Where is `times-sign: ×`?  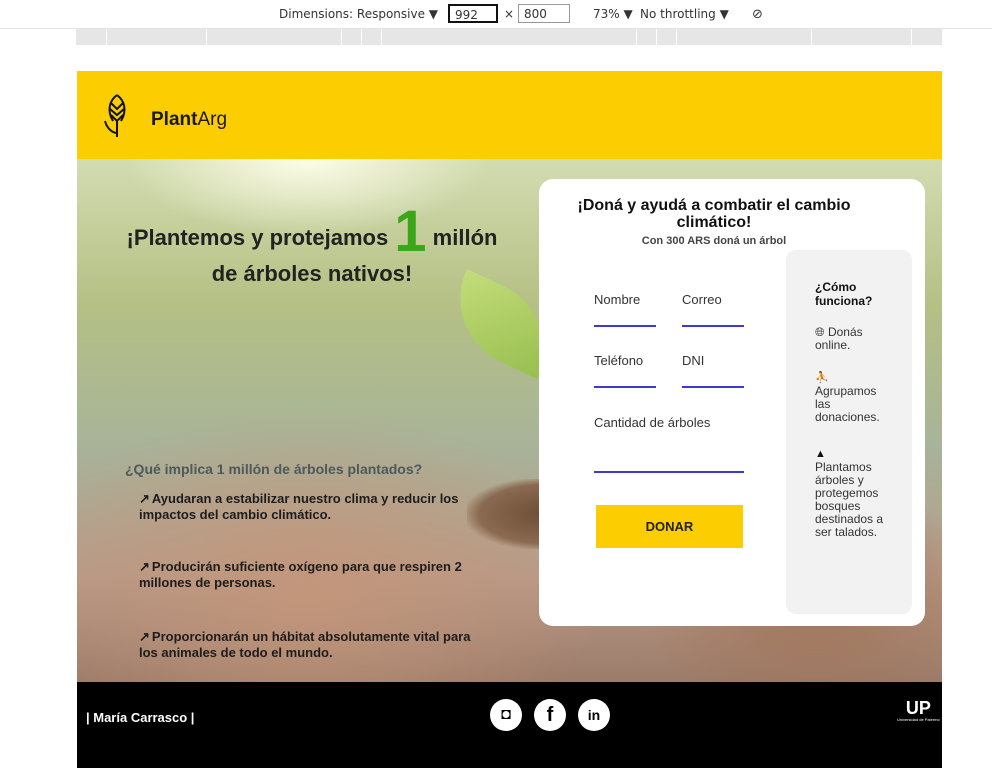
times-sign: × is located at coordinates (509, 14).